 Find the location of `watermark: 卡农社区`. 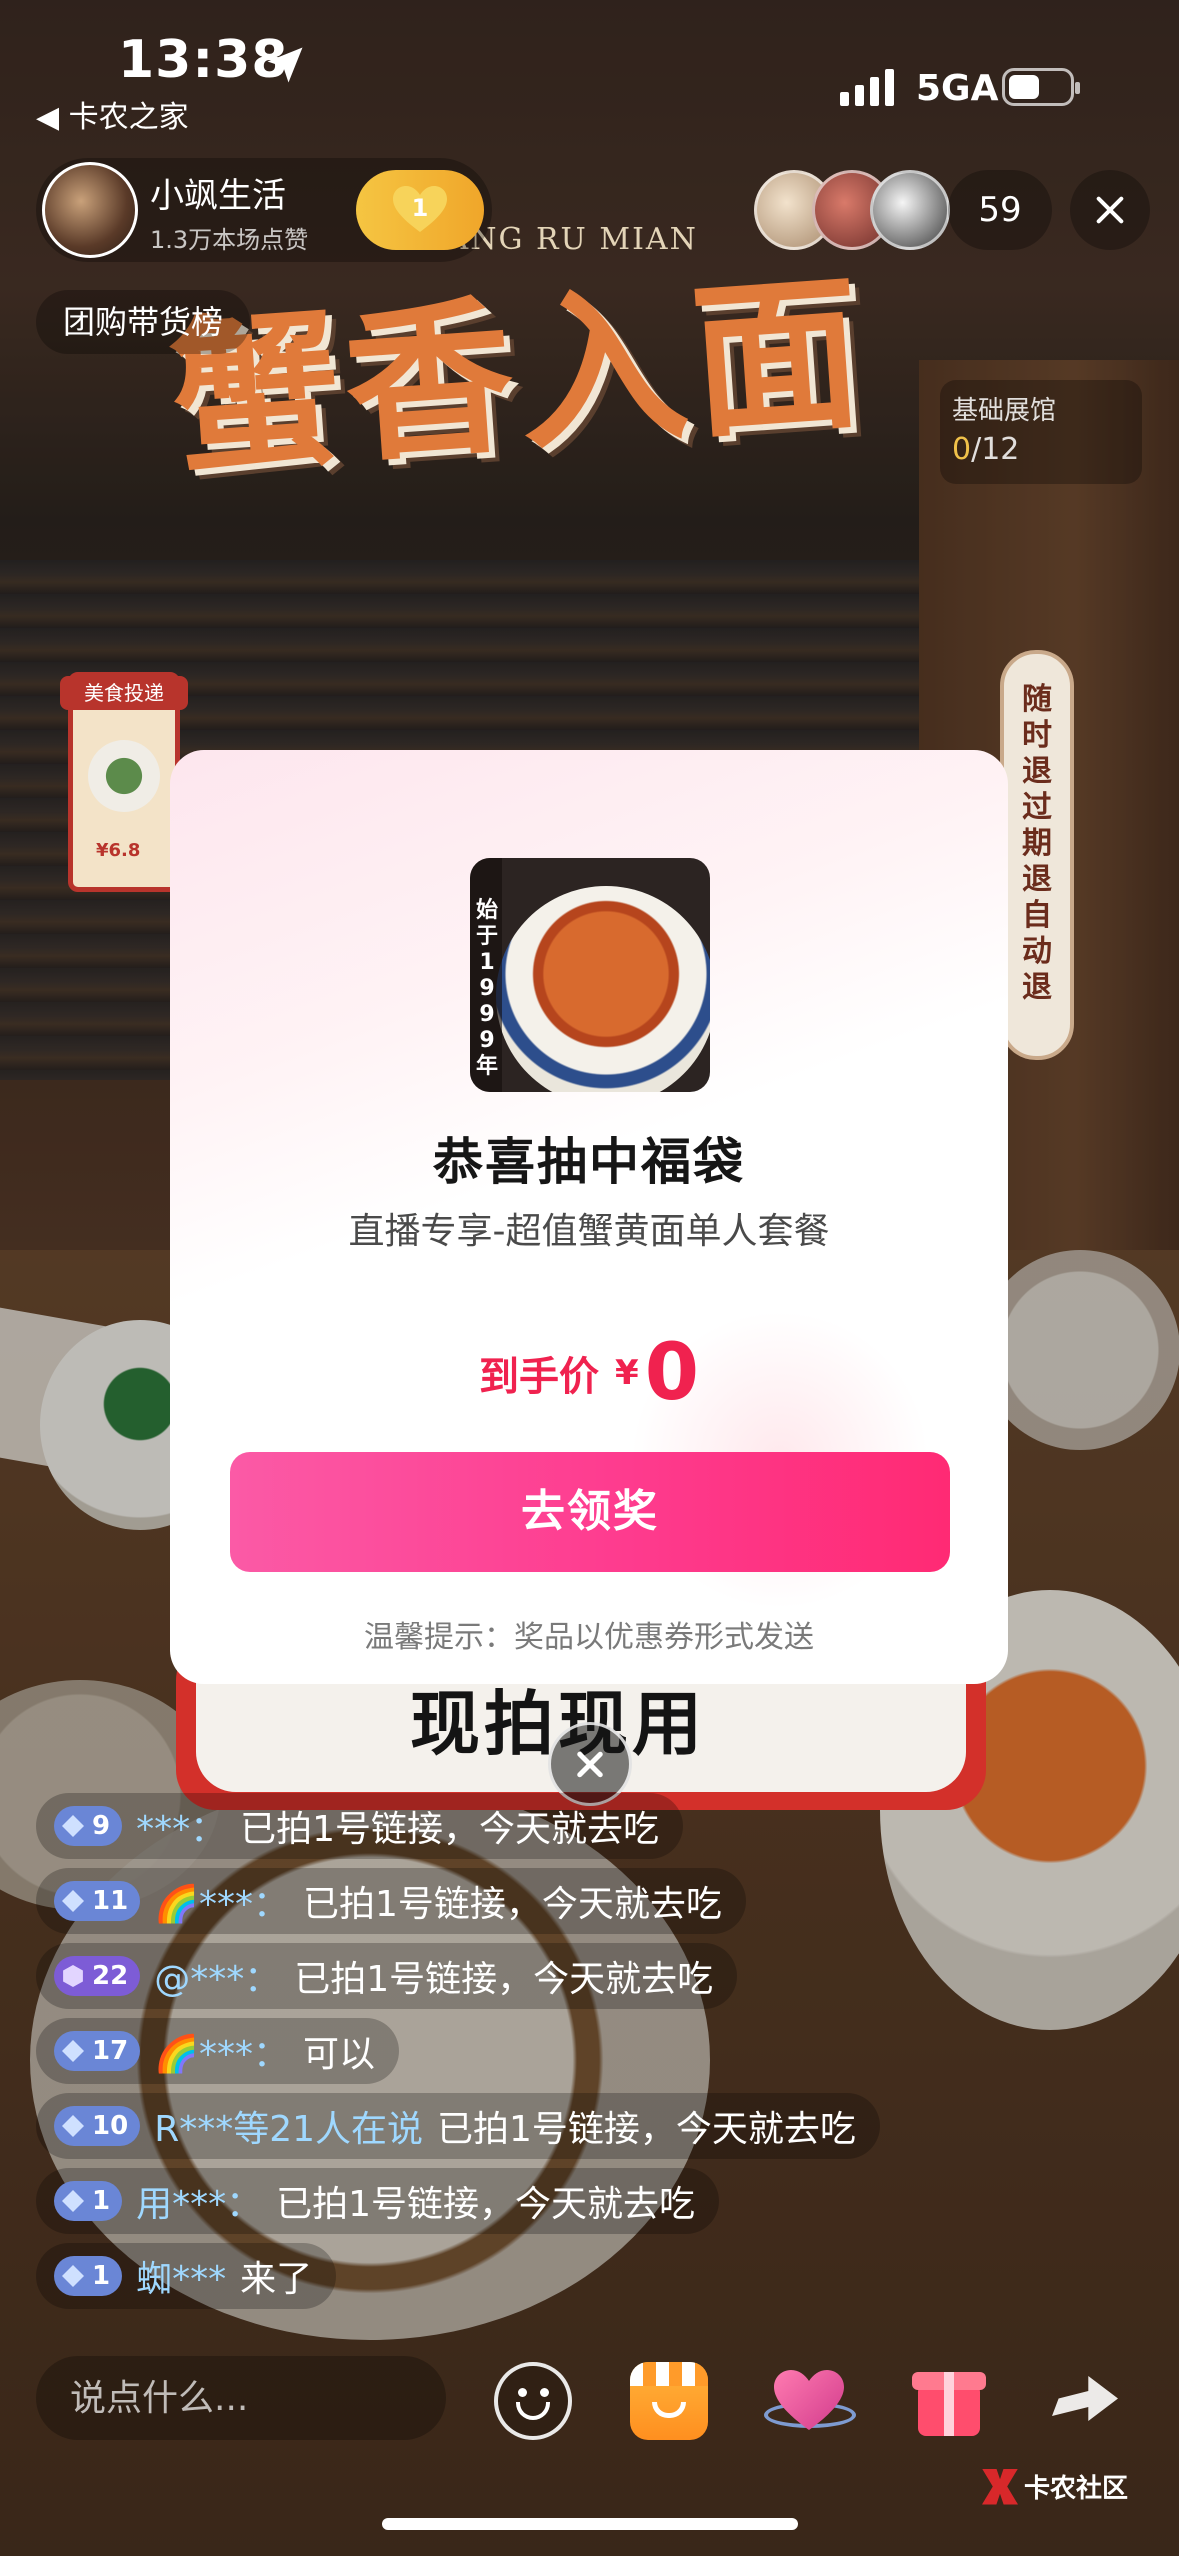

watermark: 卡农社区 is located at coordinates (1055, 2486).